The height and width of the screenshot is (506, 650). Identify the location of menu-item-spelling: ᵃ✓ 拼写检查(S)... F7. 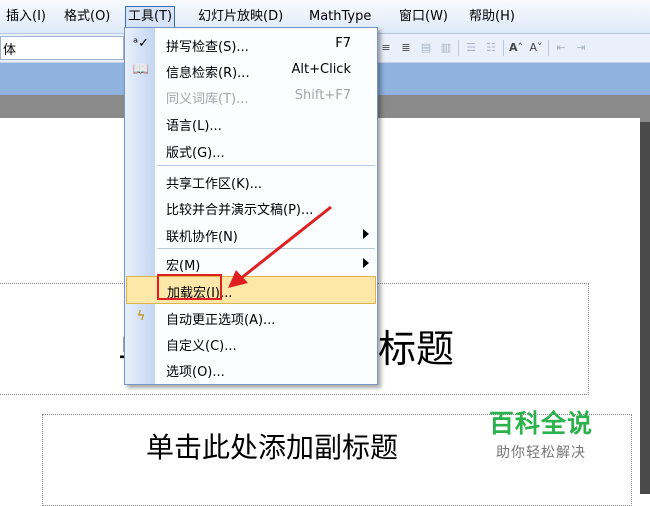
(251, 44).